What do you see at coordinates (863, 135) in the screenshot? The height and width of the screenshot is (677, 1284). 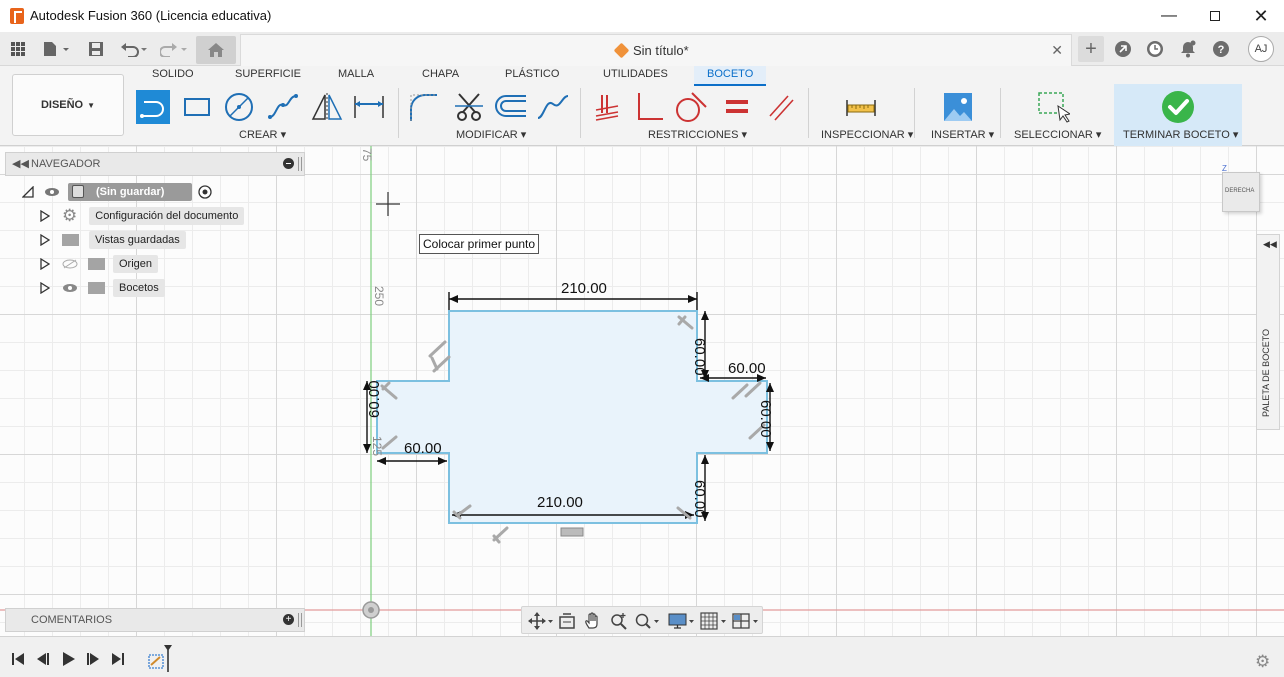 I see `inspeccionar-label: INSPECCIONAR` at bounding box center [863, 135].